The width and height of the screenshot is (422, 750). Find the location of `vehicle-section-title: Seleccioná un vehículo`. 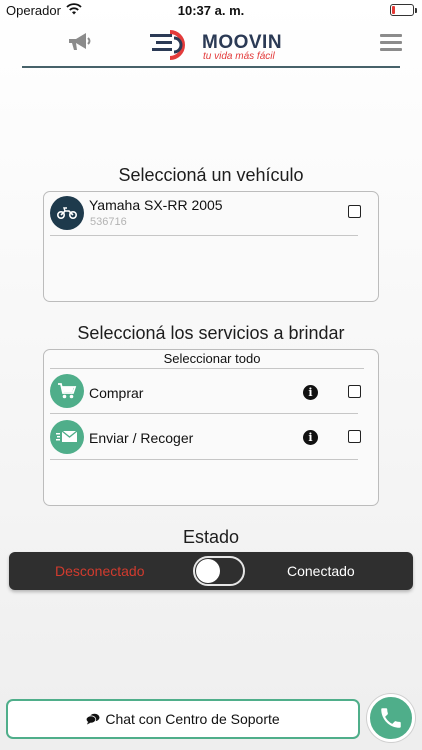

vehicle-section-title: Seleccioná un vehículo is located at coordinates (211, 175).